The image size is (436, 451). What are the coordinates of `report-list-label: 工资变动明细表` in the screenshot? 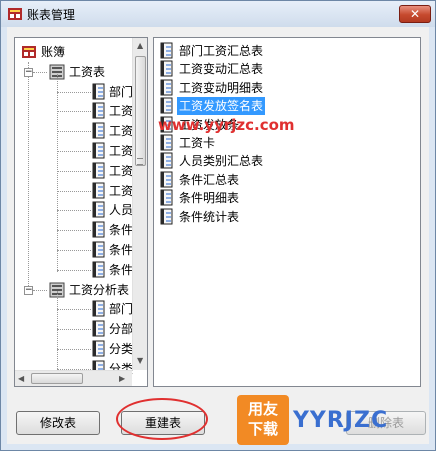 It's located at (221, 87).